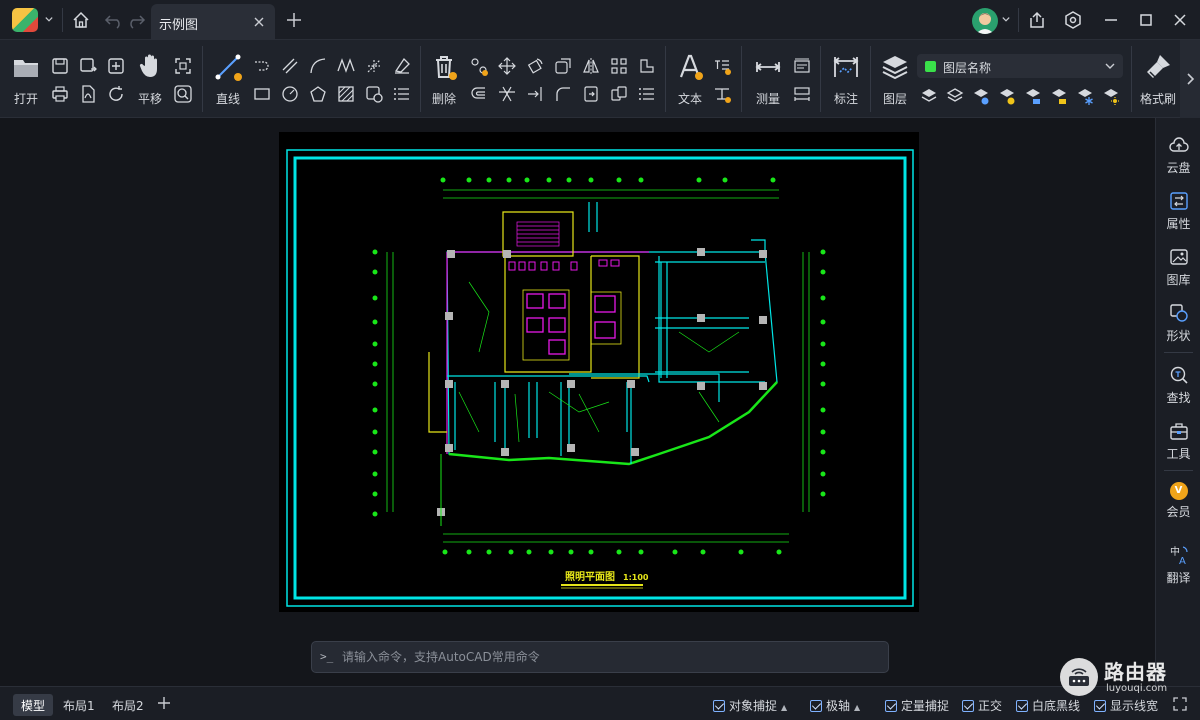 This screenshot has width=1200, height=720. What do you see at coordinates (183, 66) in the screenshot?
I see `zoom-extents-icon` at bounding box center [183, 66].